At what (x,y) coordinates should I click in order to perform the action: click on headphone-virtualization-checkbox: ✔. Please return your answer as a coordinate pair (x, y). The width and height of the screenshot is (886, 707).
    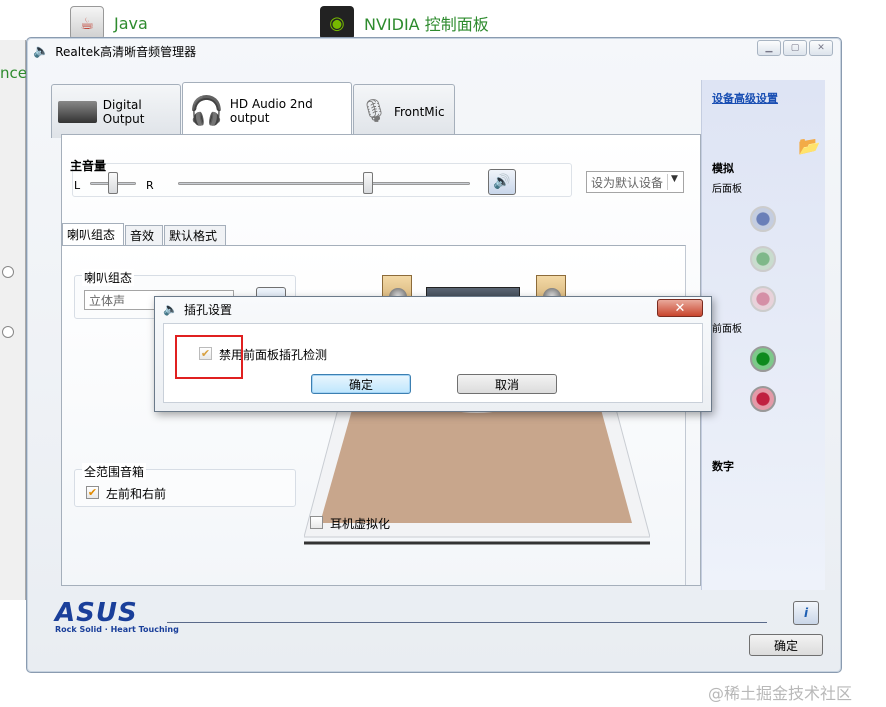
    Looking at the image, I should click on (316, 522).